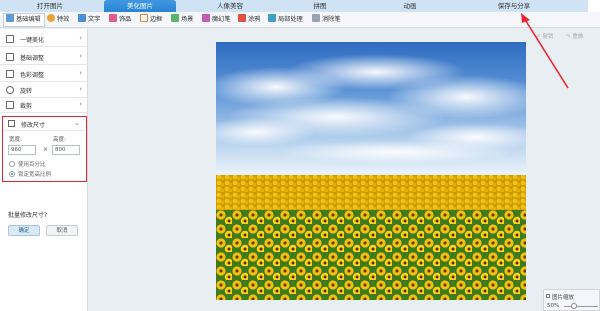 The height and width of the screenshot is (311, 600). Describe the element at coordinates (545, 51) in the screenshot. I see `annotation-arrow` at that location.